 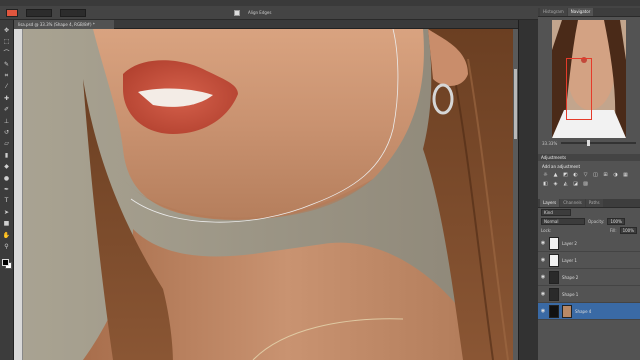 I want to click on vertical-ruler, so click(x=18, y=194).